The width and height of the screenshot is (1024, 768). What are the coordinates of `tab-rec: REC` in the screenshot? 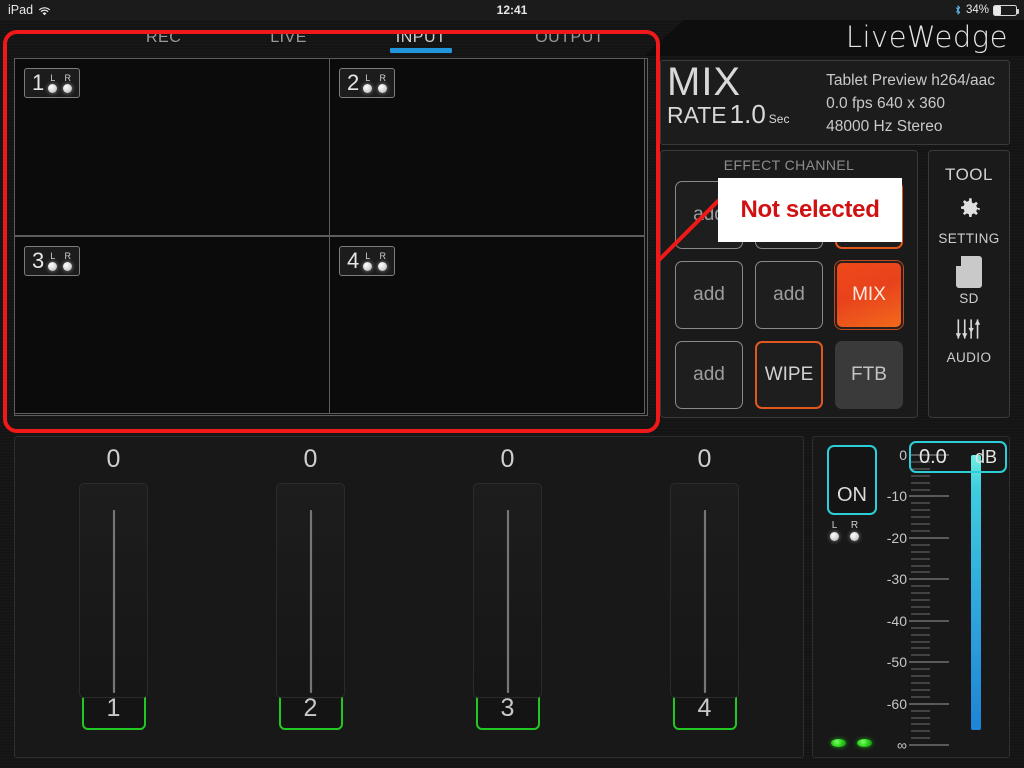 It's located at (163, 33).